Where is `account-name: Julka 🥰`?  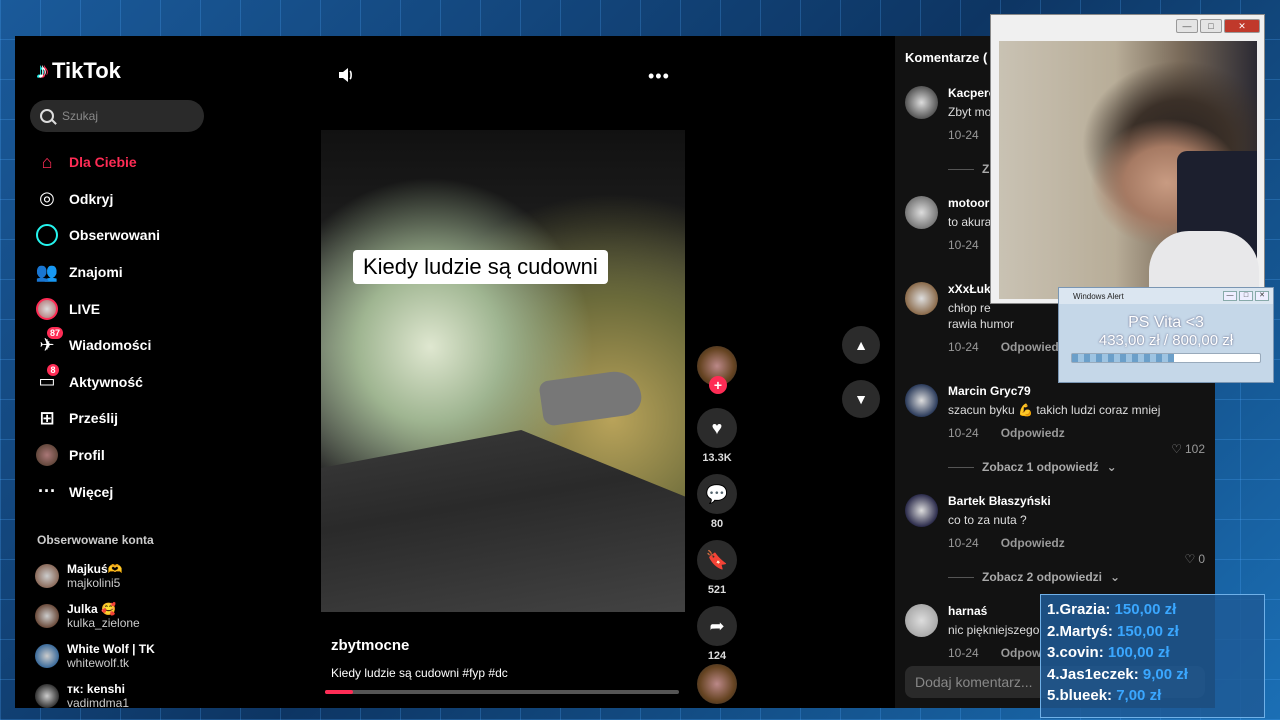 account-name: Julka 🥰 is located at coordinates (91, 609).